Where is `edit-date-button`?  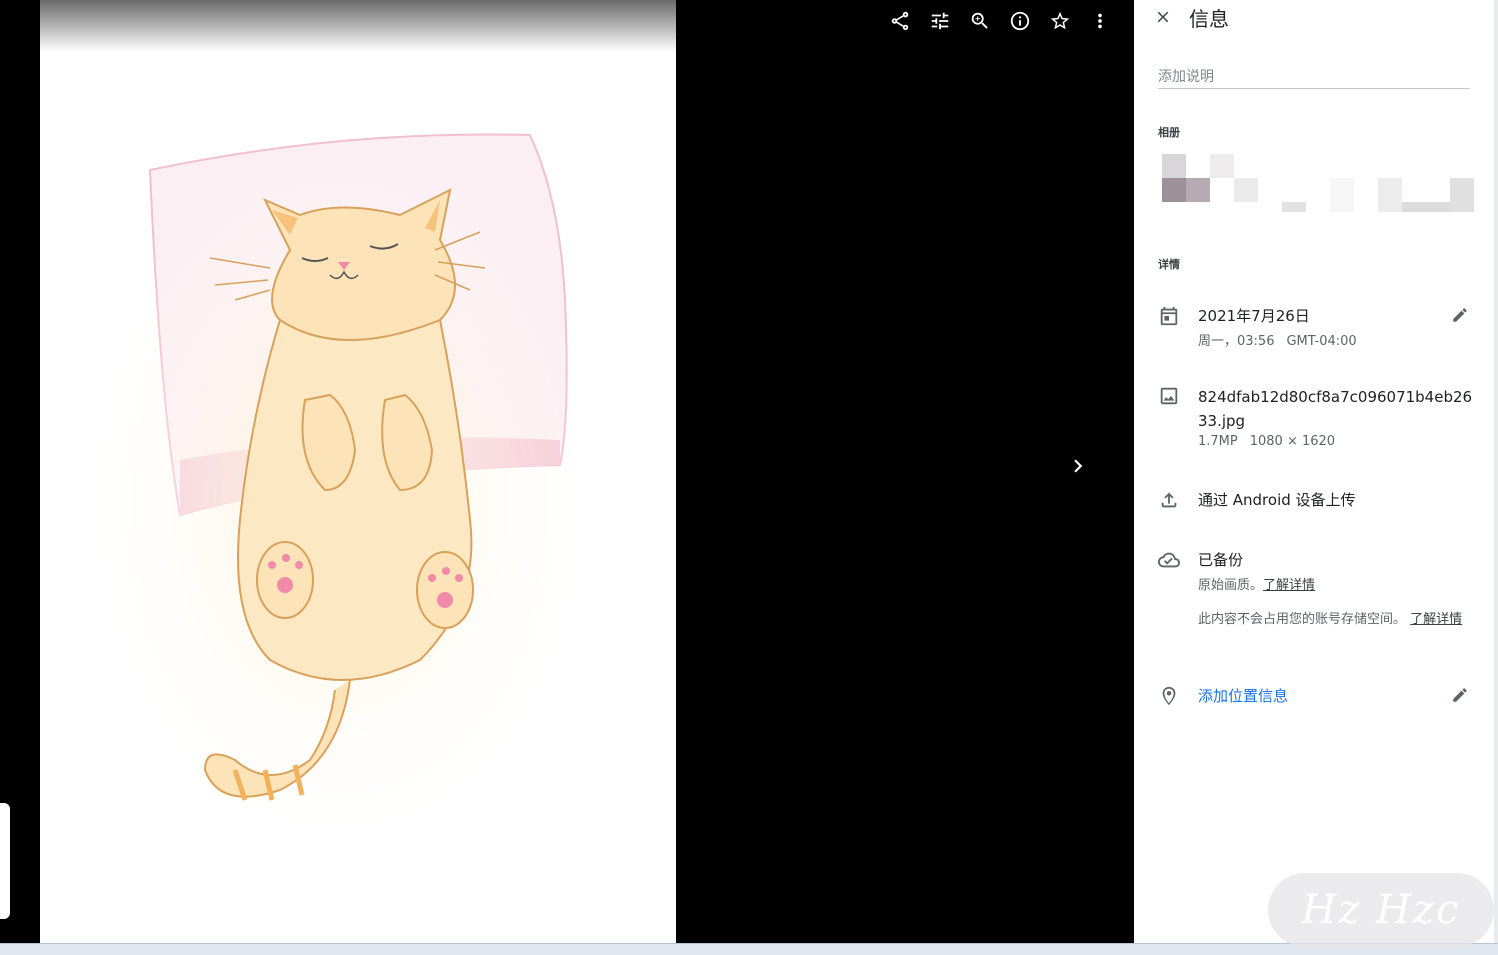
edit-date-button is located at coordinates (1461, 316).